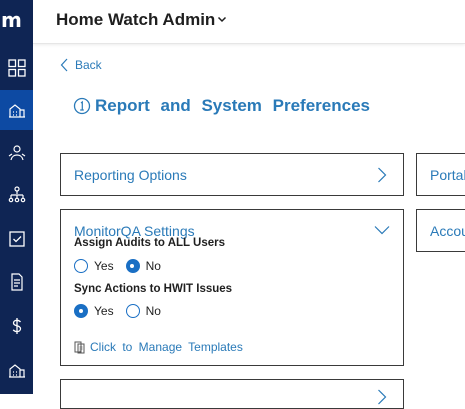 Image resolution: width=465 pixels, height=409 pixels. I want to click on account-label: Accou, so click(447, 231).